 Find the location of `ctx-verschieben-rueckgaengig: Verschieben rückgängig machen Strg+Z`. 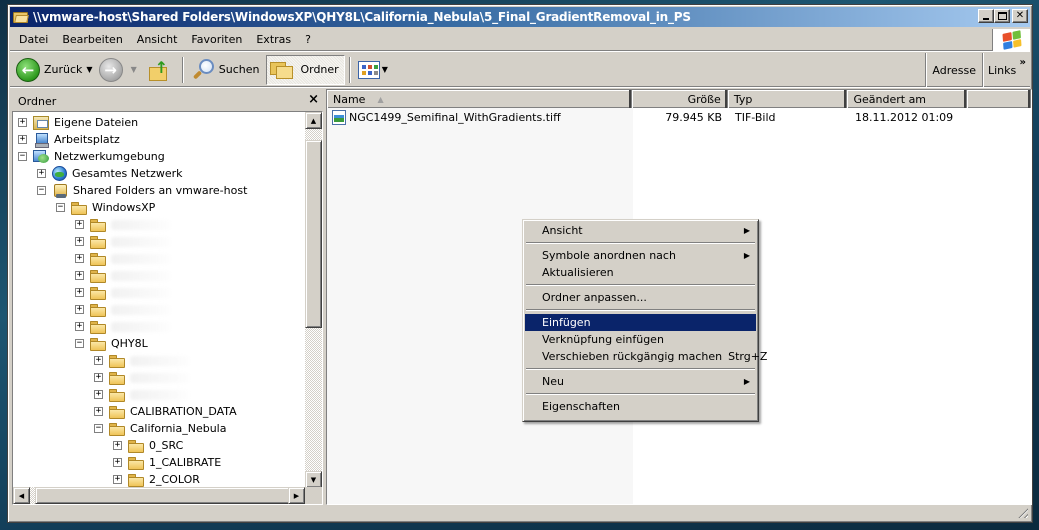

ctx-verschieben-rueckgaengig: Verschieben rückgängig machen Strg+Z is located at coordinates (646, 356).